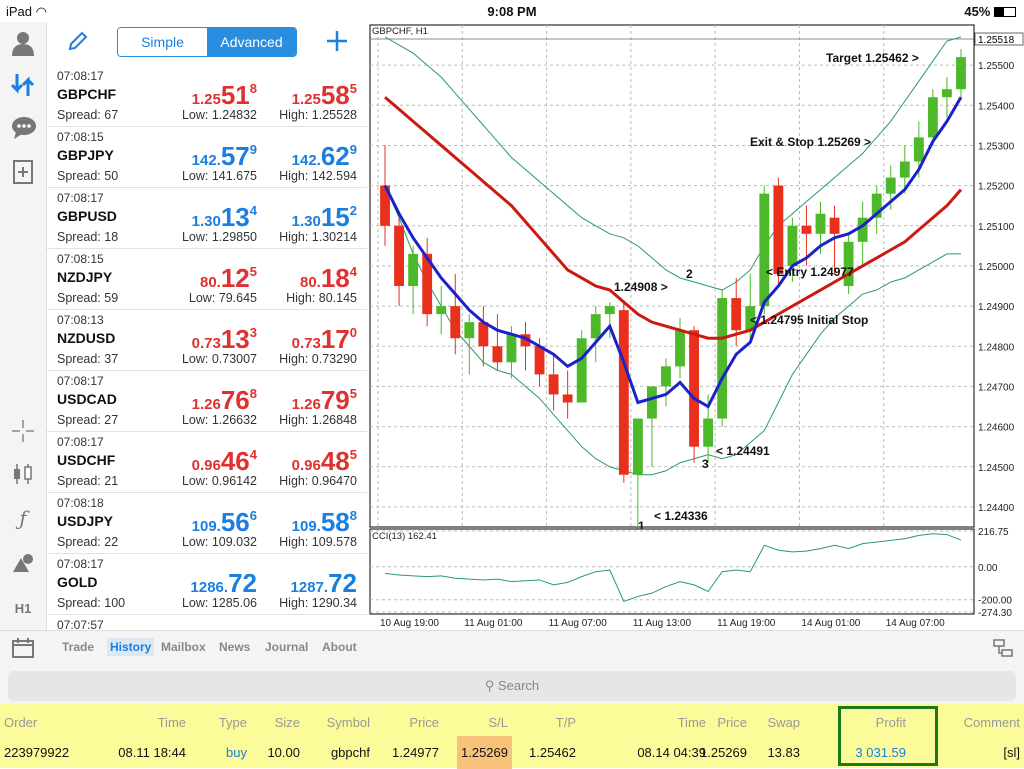  What do you see at coordinates (993, 532) in the screenshot?
I see `cci-tick: 216.75` at bounding box center [993, 532].